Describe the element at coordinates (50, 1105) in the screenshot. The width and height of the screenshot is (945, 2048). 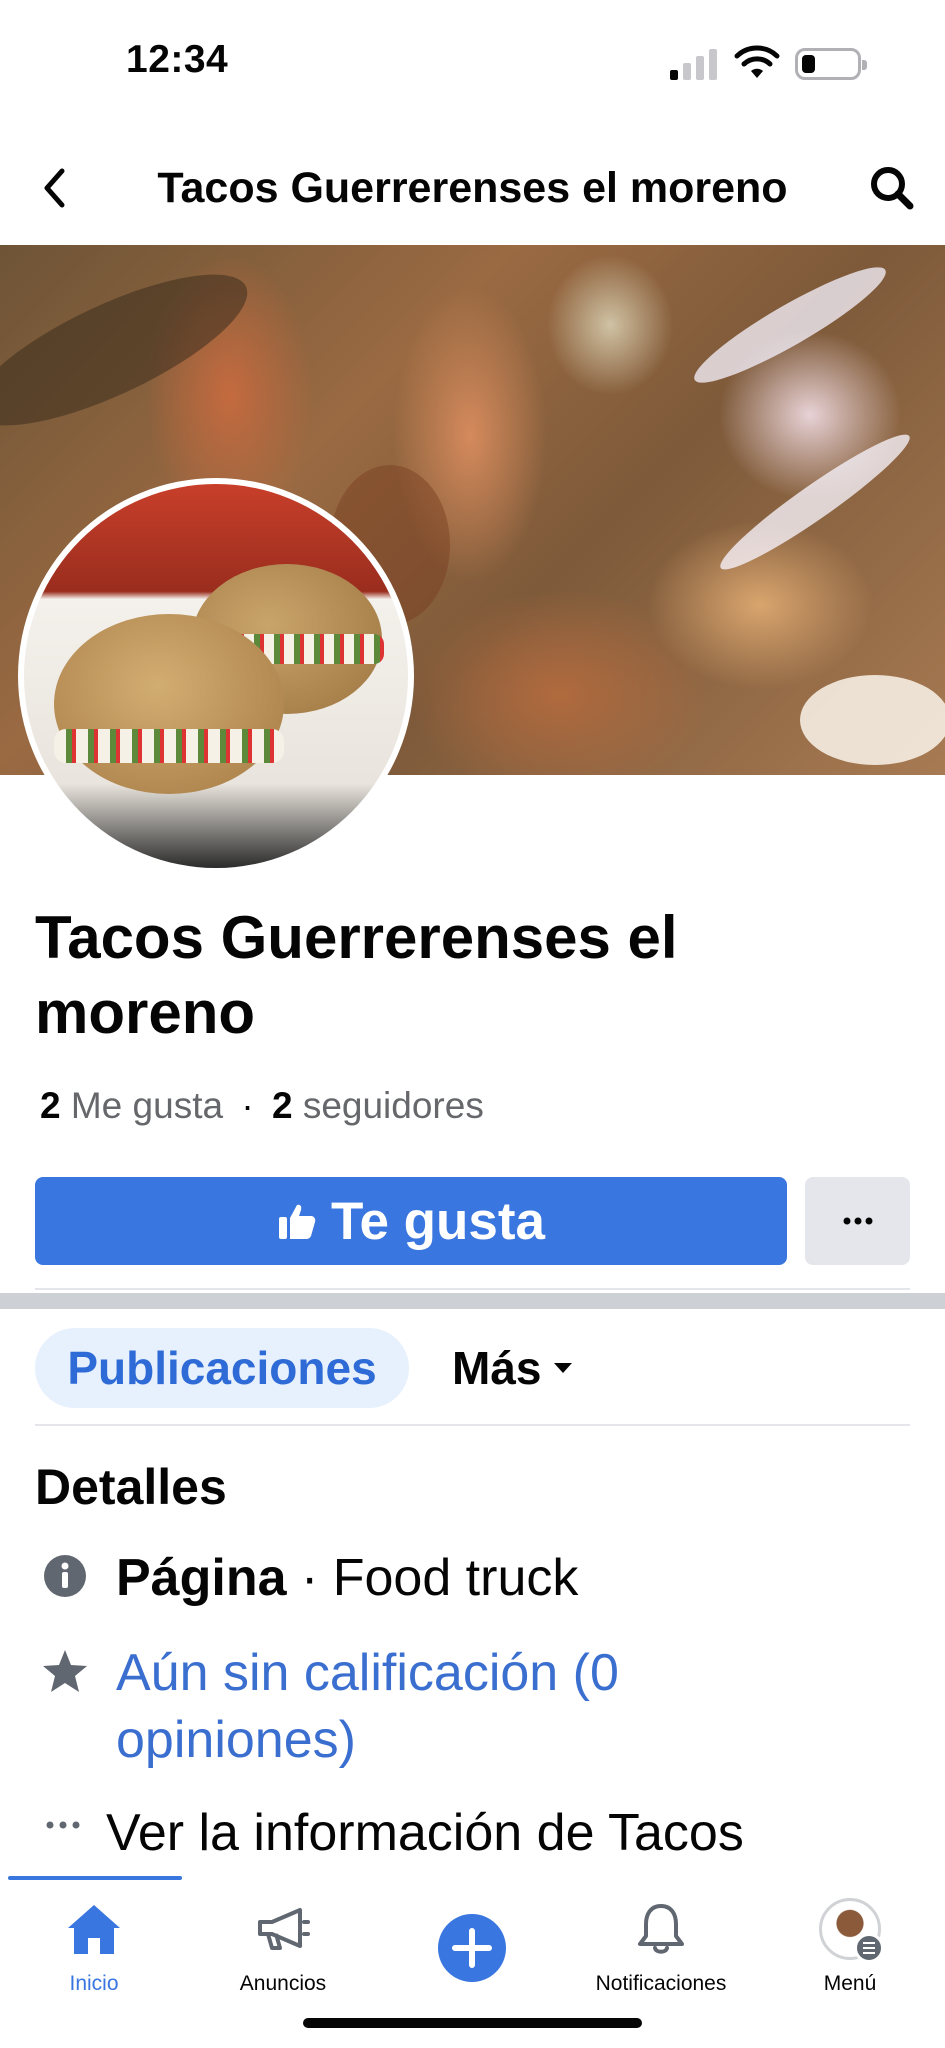
I see `likes-count: 2` at that location.